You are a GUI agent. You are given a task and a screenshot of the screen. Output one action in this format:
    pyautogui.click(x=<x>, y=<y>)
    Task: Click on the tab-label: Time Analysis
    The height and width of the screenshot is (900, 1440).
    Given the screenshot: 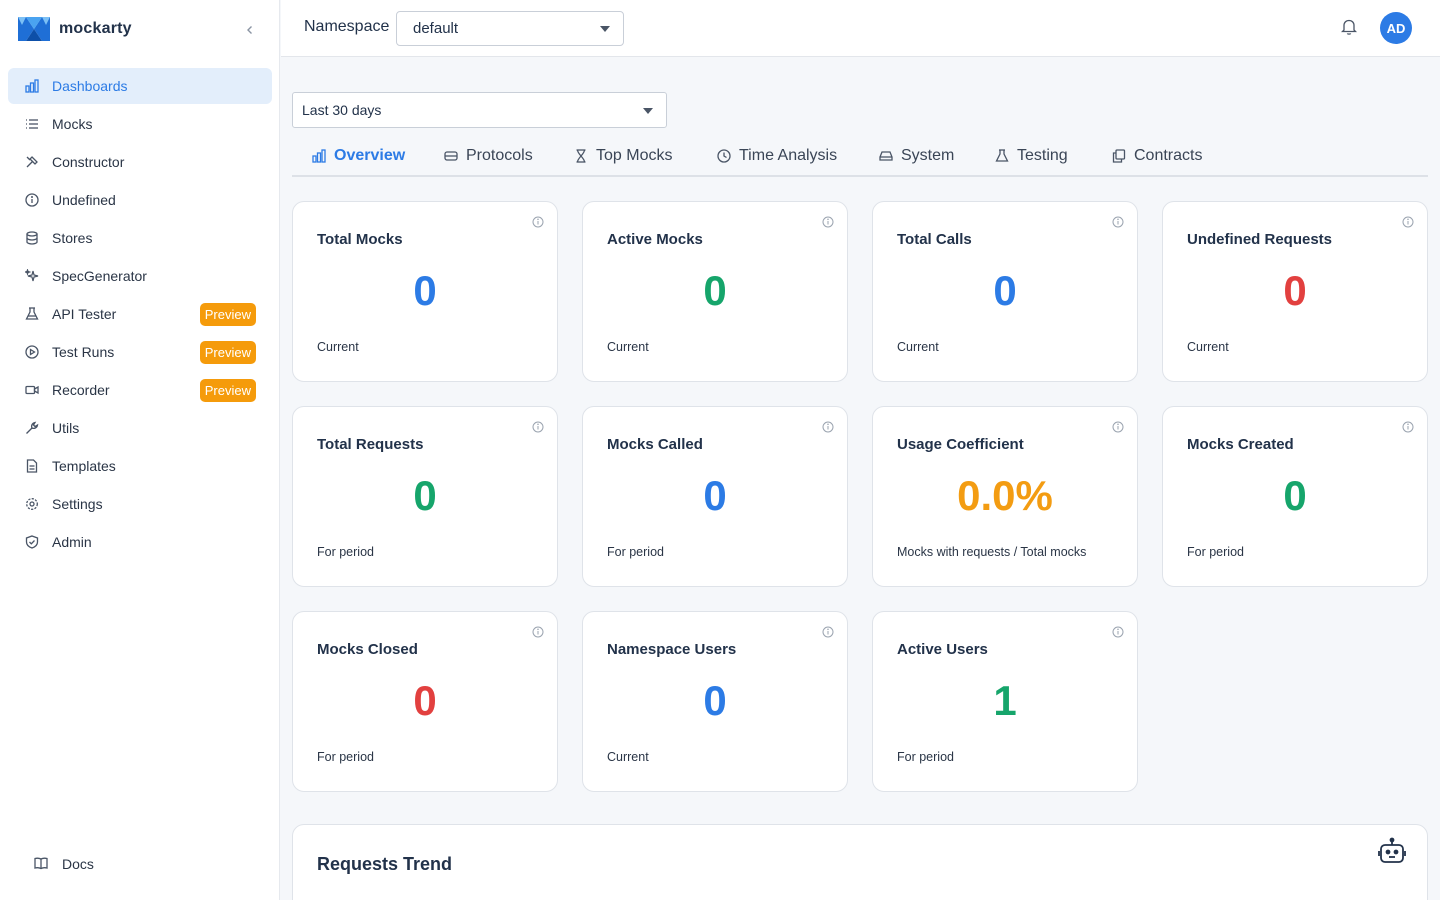 What is the action you would take?
    pyautogui.click(x=788, y=155)
    